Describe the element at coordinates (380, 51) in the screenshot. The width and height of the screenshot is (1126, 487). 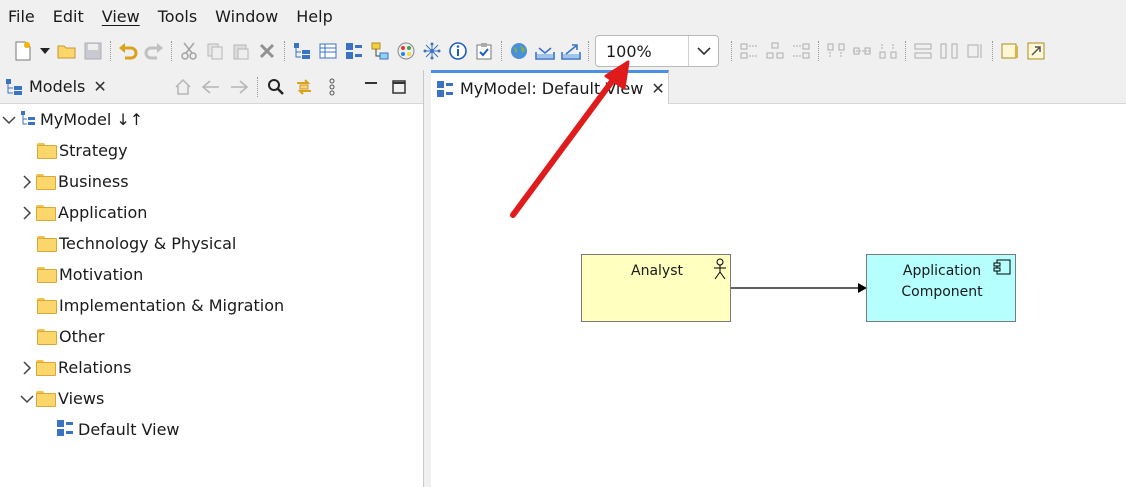
I see `navigator-icon` at that location.